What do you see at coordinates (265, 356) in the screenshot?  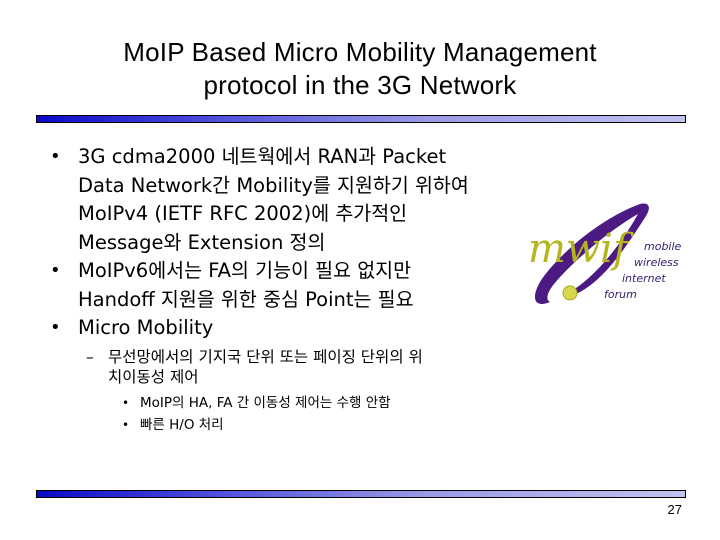 I see `sub-bullet-line: 무선망에서의 기지국 단위 또는 페이징 단위의 위` at bounding box center [265, 356].